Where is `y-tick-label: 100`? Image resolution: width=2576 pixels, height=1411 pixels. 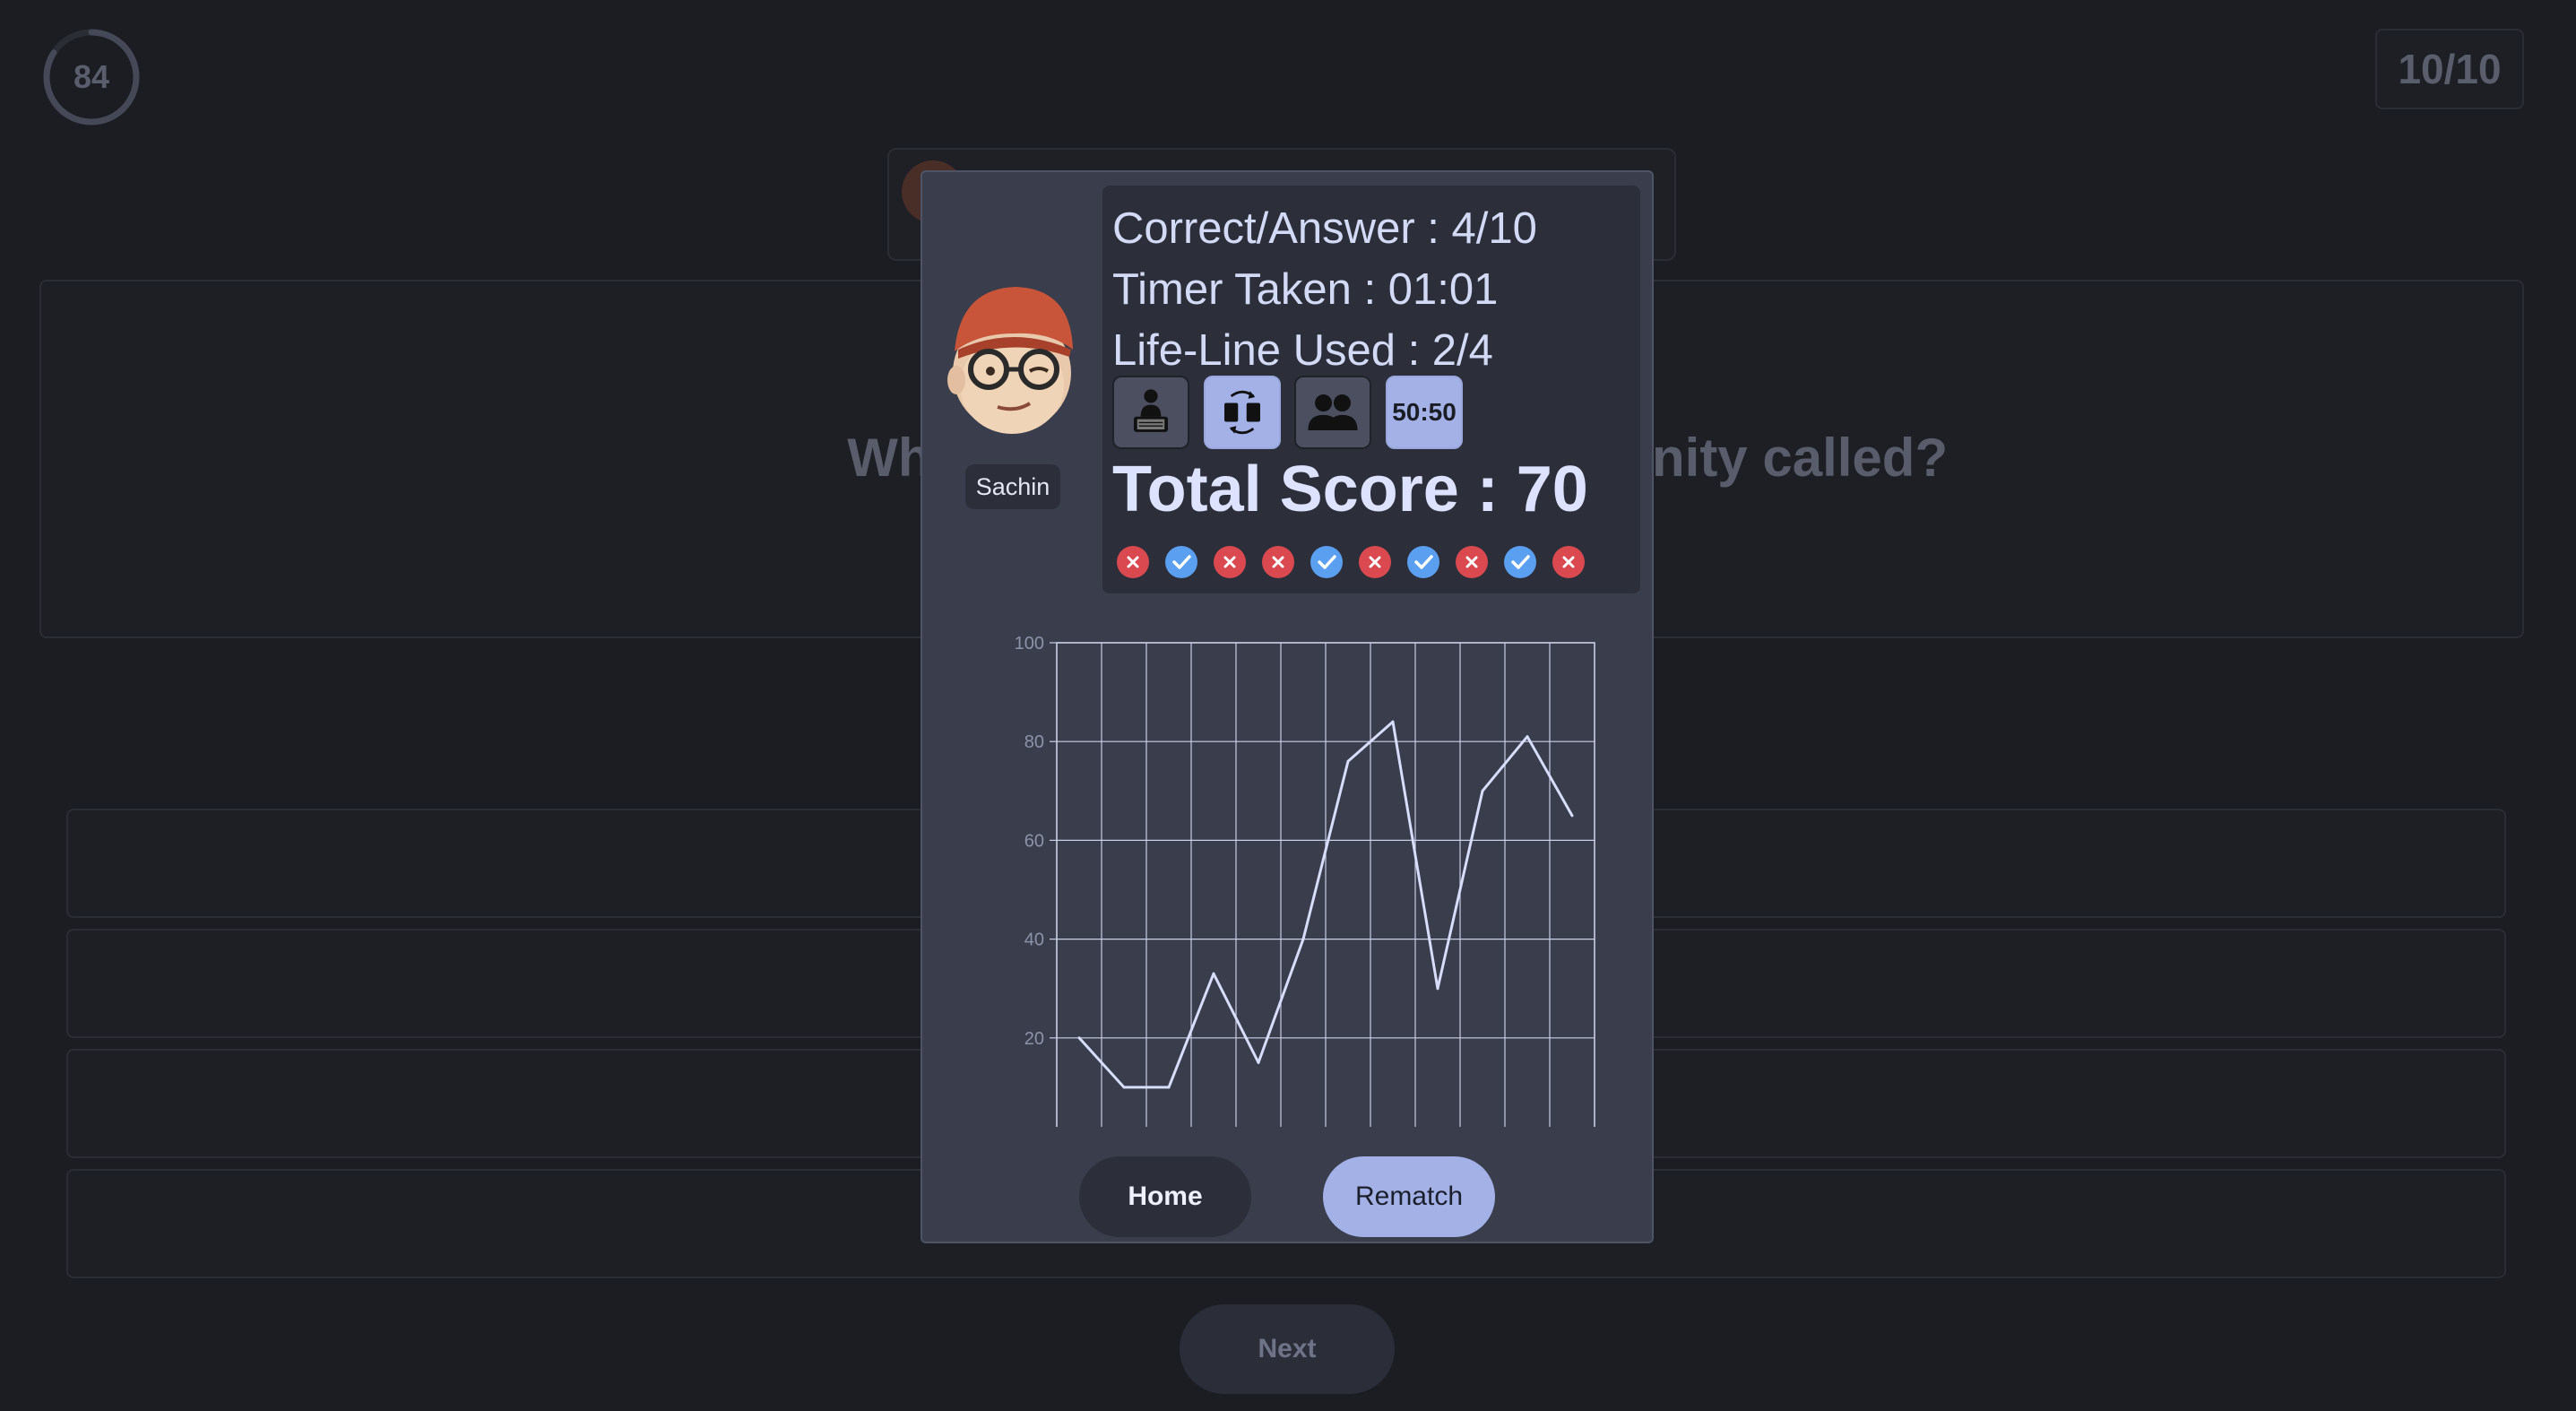
y-tick-label: 100 is located at coordinates (1029, 644).